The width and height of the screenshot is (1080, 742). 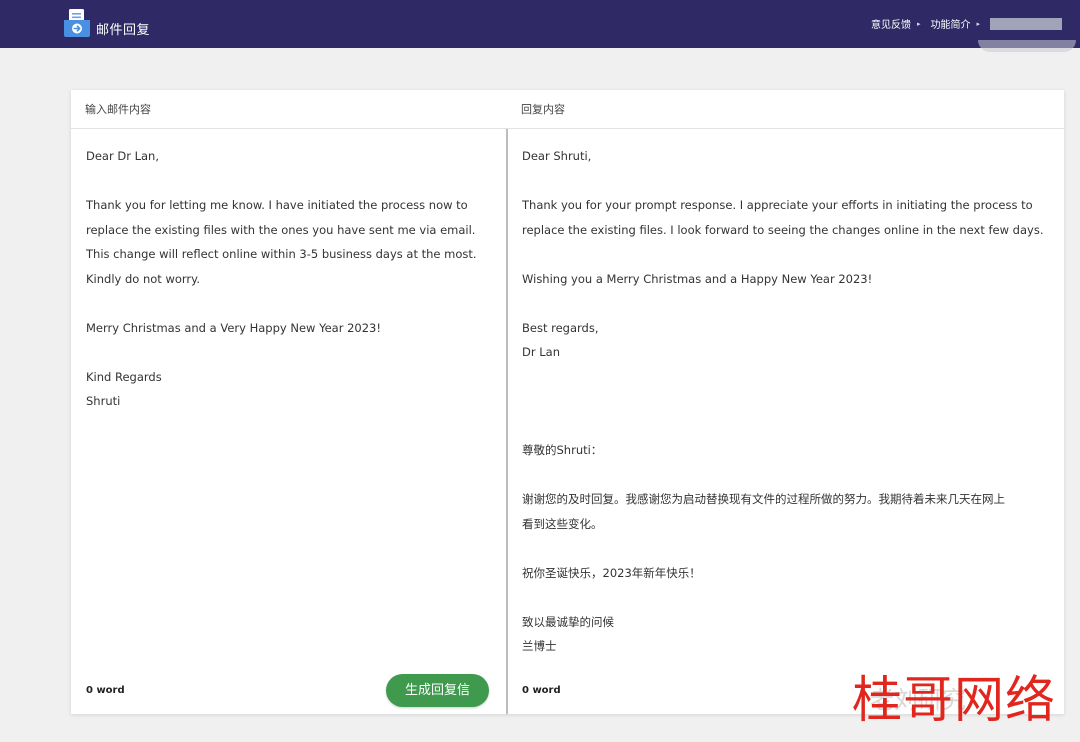 What do you see at coordinates (1026, 23) in the screenshot?
I see `user-account-redacted` at bounding box center [1026, 23].